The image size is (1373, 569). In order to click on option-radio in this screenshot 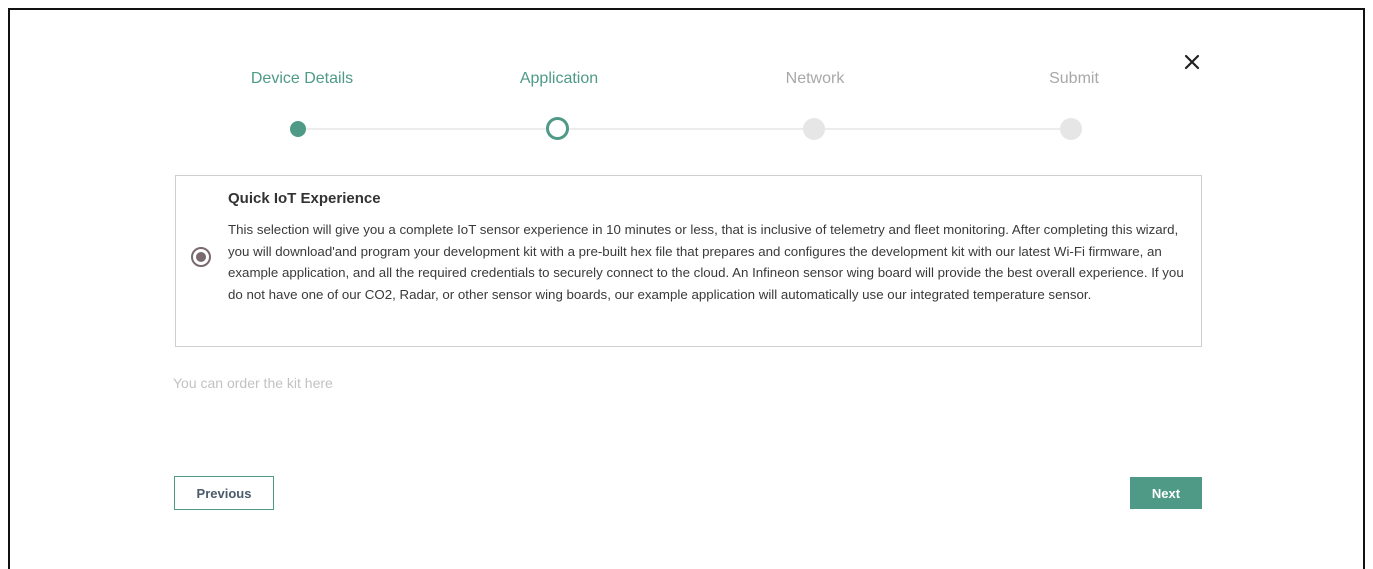, I will do `click(201, 257)`.